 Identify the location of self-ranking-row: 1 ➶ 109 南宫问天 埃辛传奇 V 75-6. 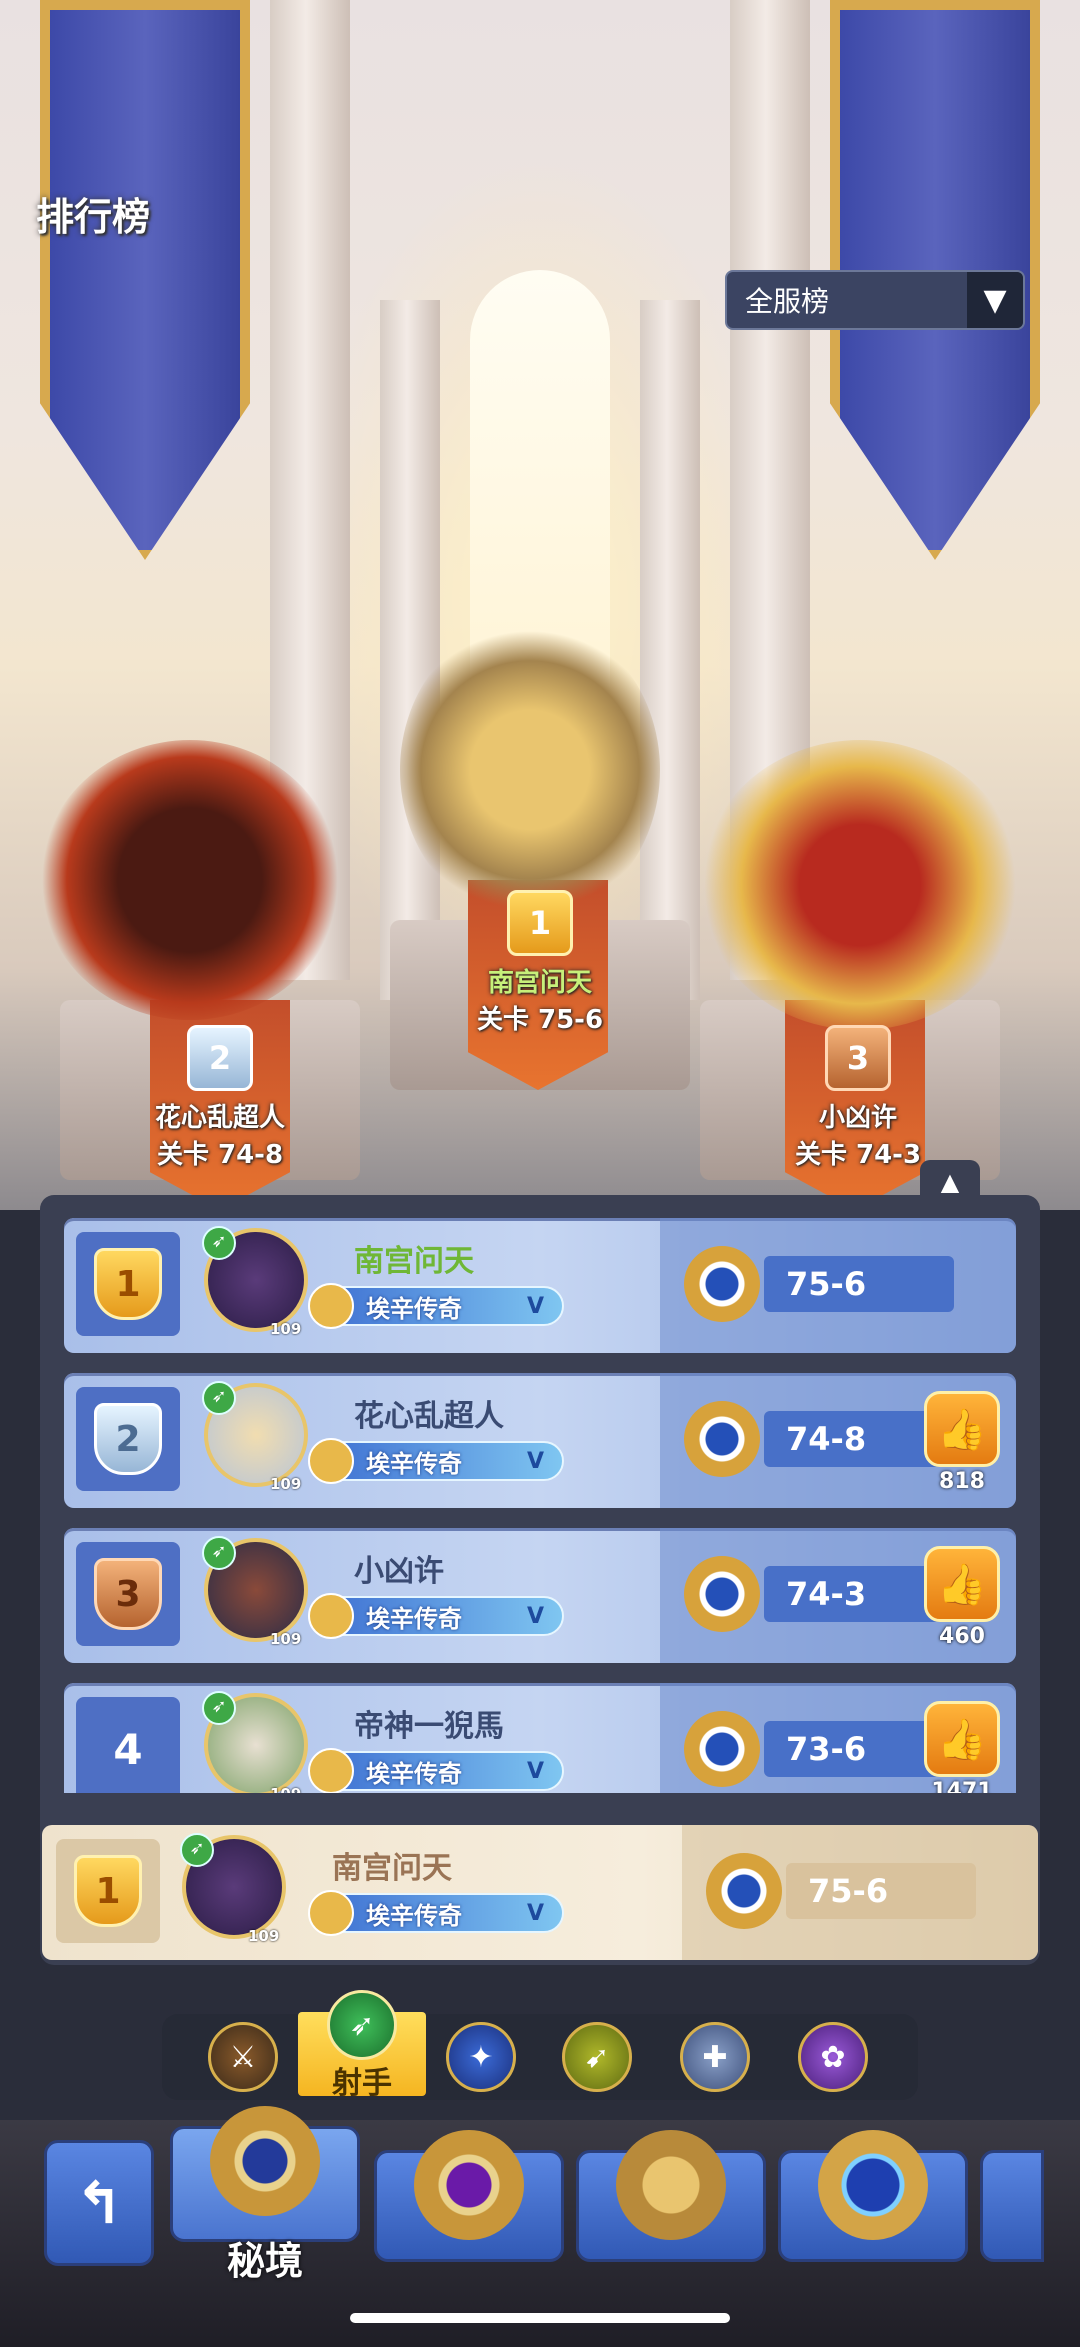
(540, 1892).